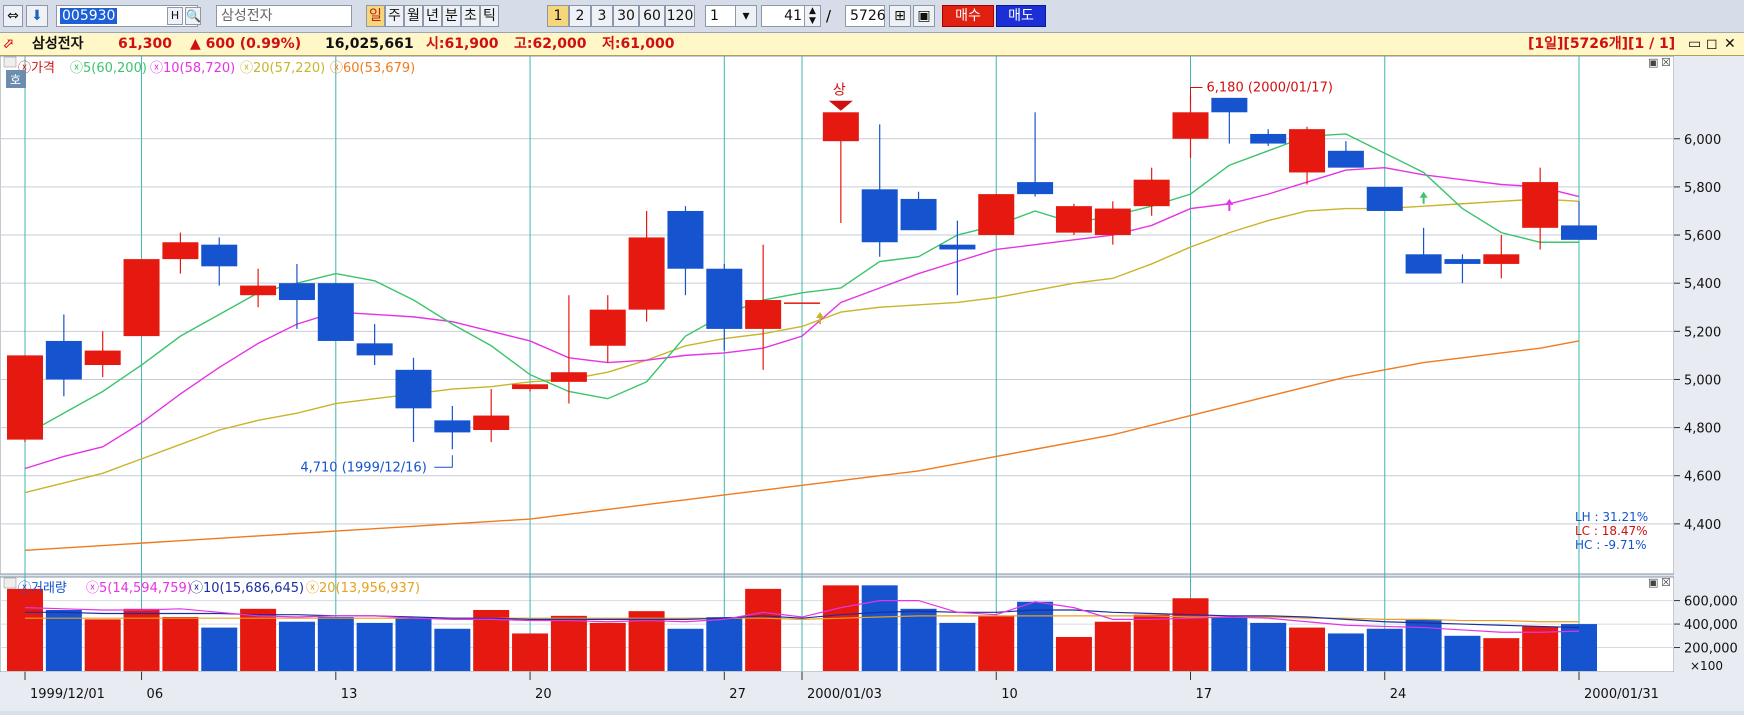 The image size is (1744, 715). What do you see at coordinates (175, 16) in the screenshot?
I see `h-button: H` at bounding box center [175, 16].